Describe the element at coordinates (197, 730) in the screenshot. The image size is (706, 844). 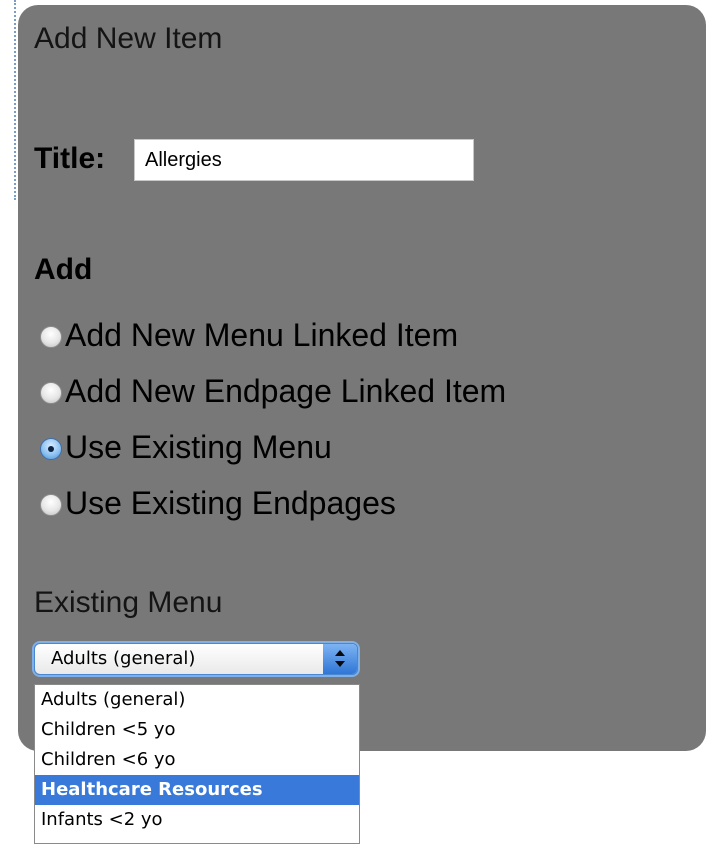
I see `dropdown-option: Children <5 yo` at that location.